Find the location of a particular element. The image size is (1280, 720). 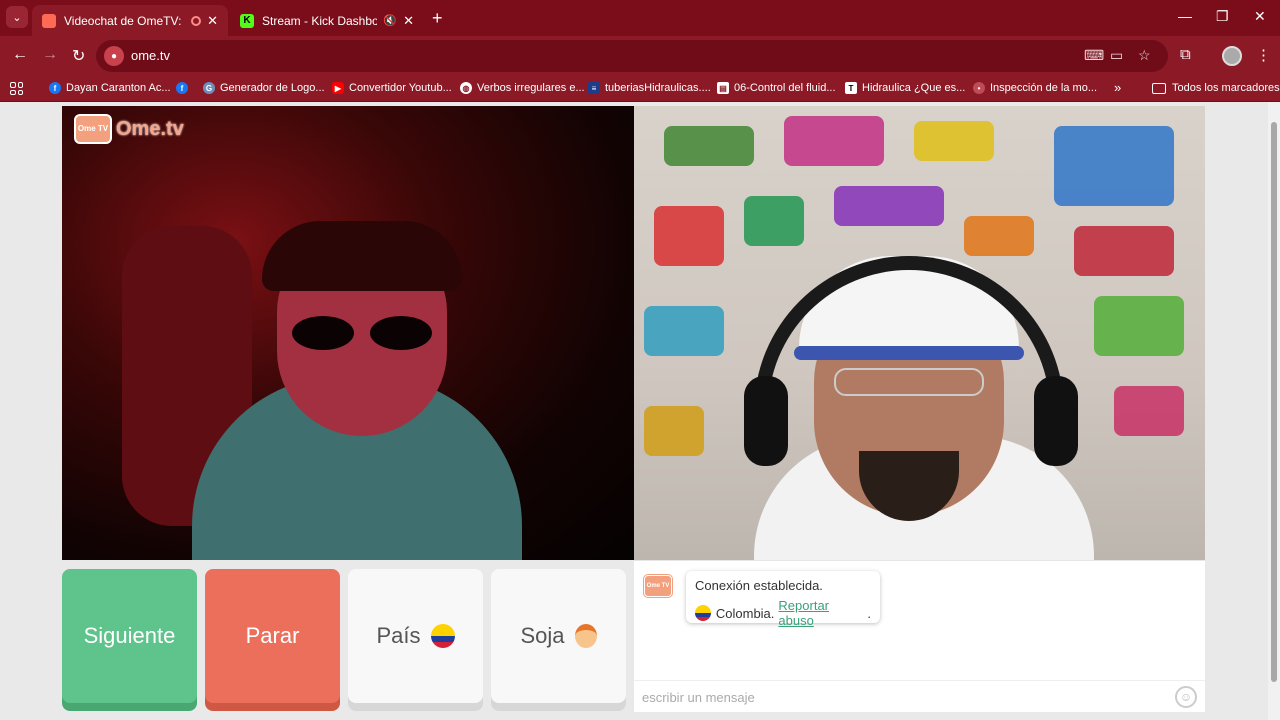

all-bookmarks-button: Todos los marcadores is located at coordinates (1216, 88).